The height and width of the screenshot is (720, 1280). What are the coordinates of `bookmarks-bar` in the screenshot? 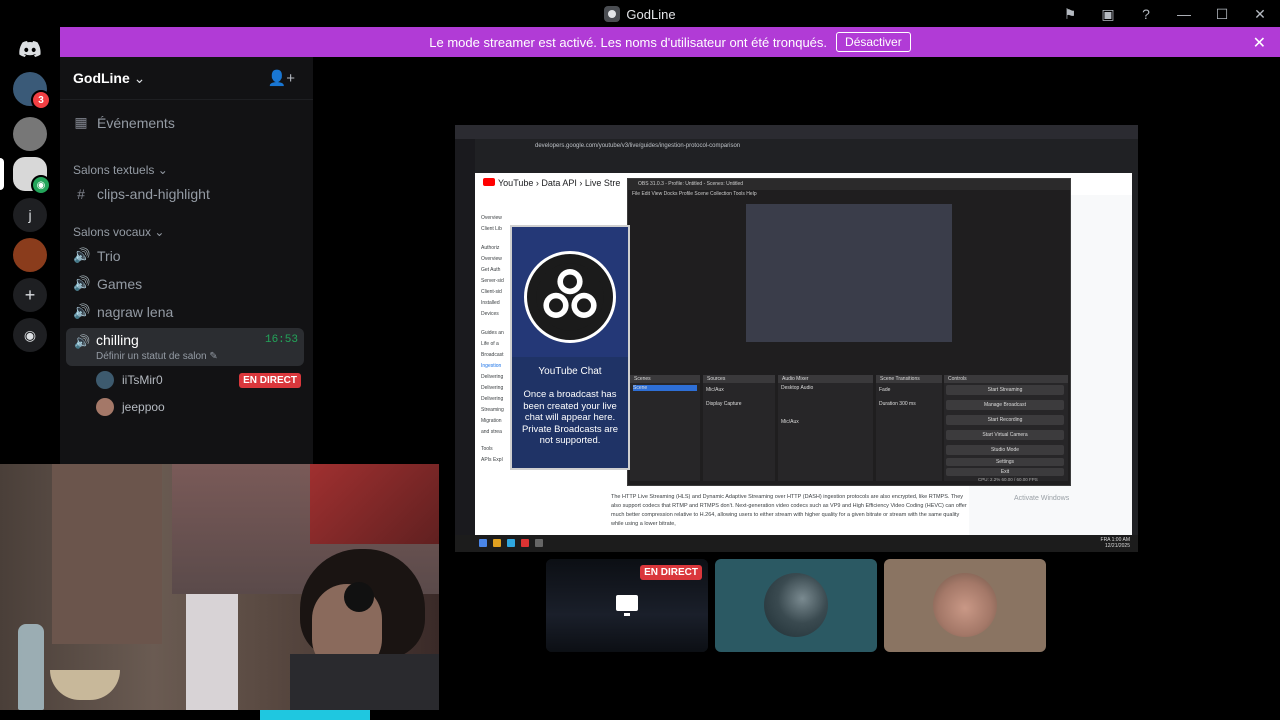 It's located at (806, 163).